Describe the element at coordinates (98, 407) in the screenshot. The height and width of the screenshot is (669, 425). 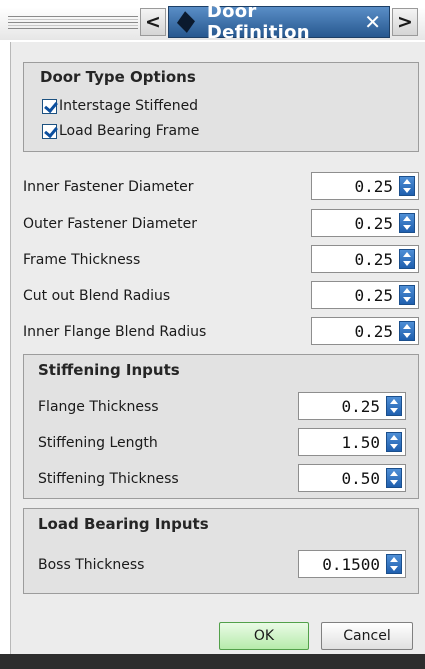
I see `field-label-flange-thickness: Flange Thickness` at that location.